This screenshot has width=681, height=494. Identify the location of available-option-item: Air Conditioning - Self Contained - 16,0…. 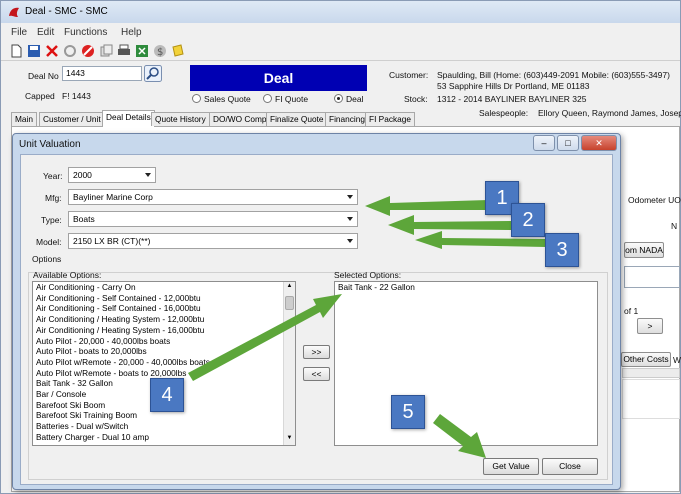
(164, 308).